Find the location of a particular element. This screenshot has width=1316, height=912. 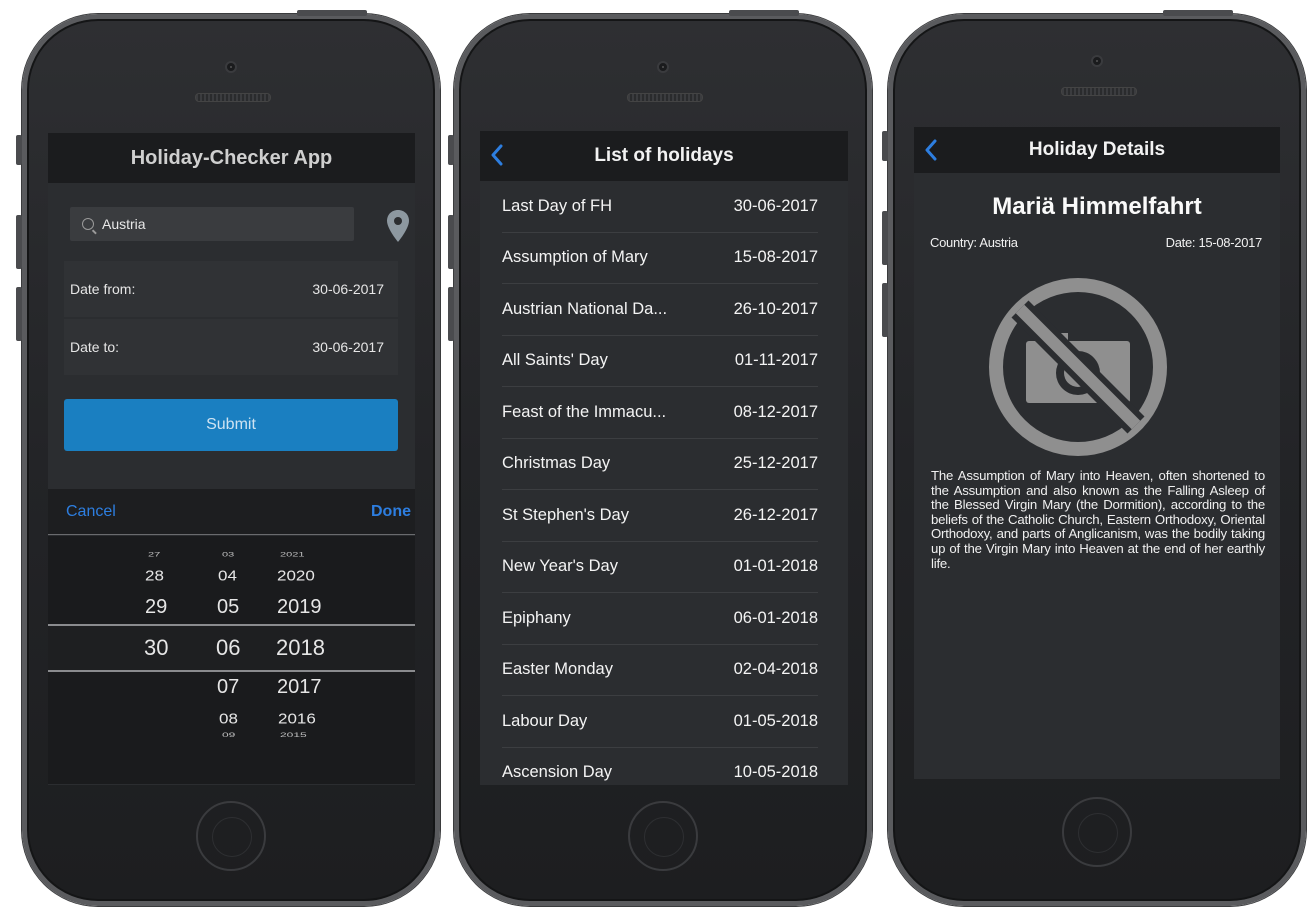

holiday-date: 01-05-2018 is located at coordinates (775, 720).